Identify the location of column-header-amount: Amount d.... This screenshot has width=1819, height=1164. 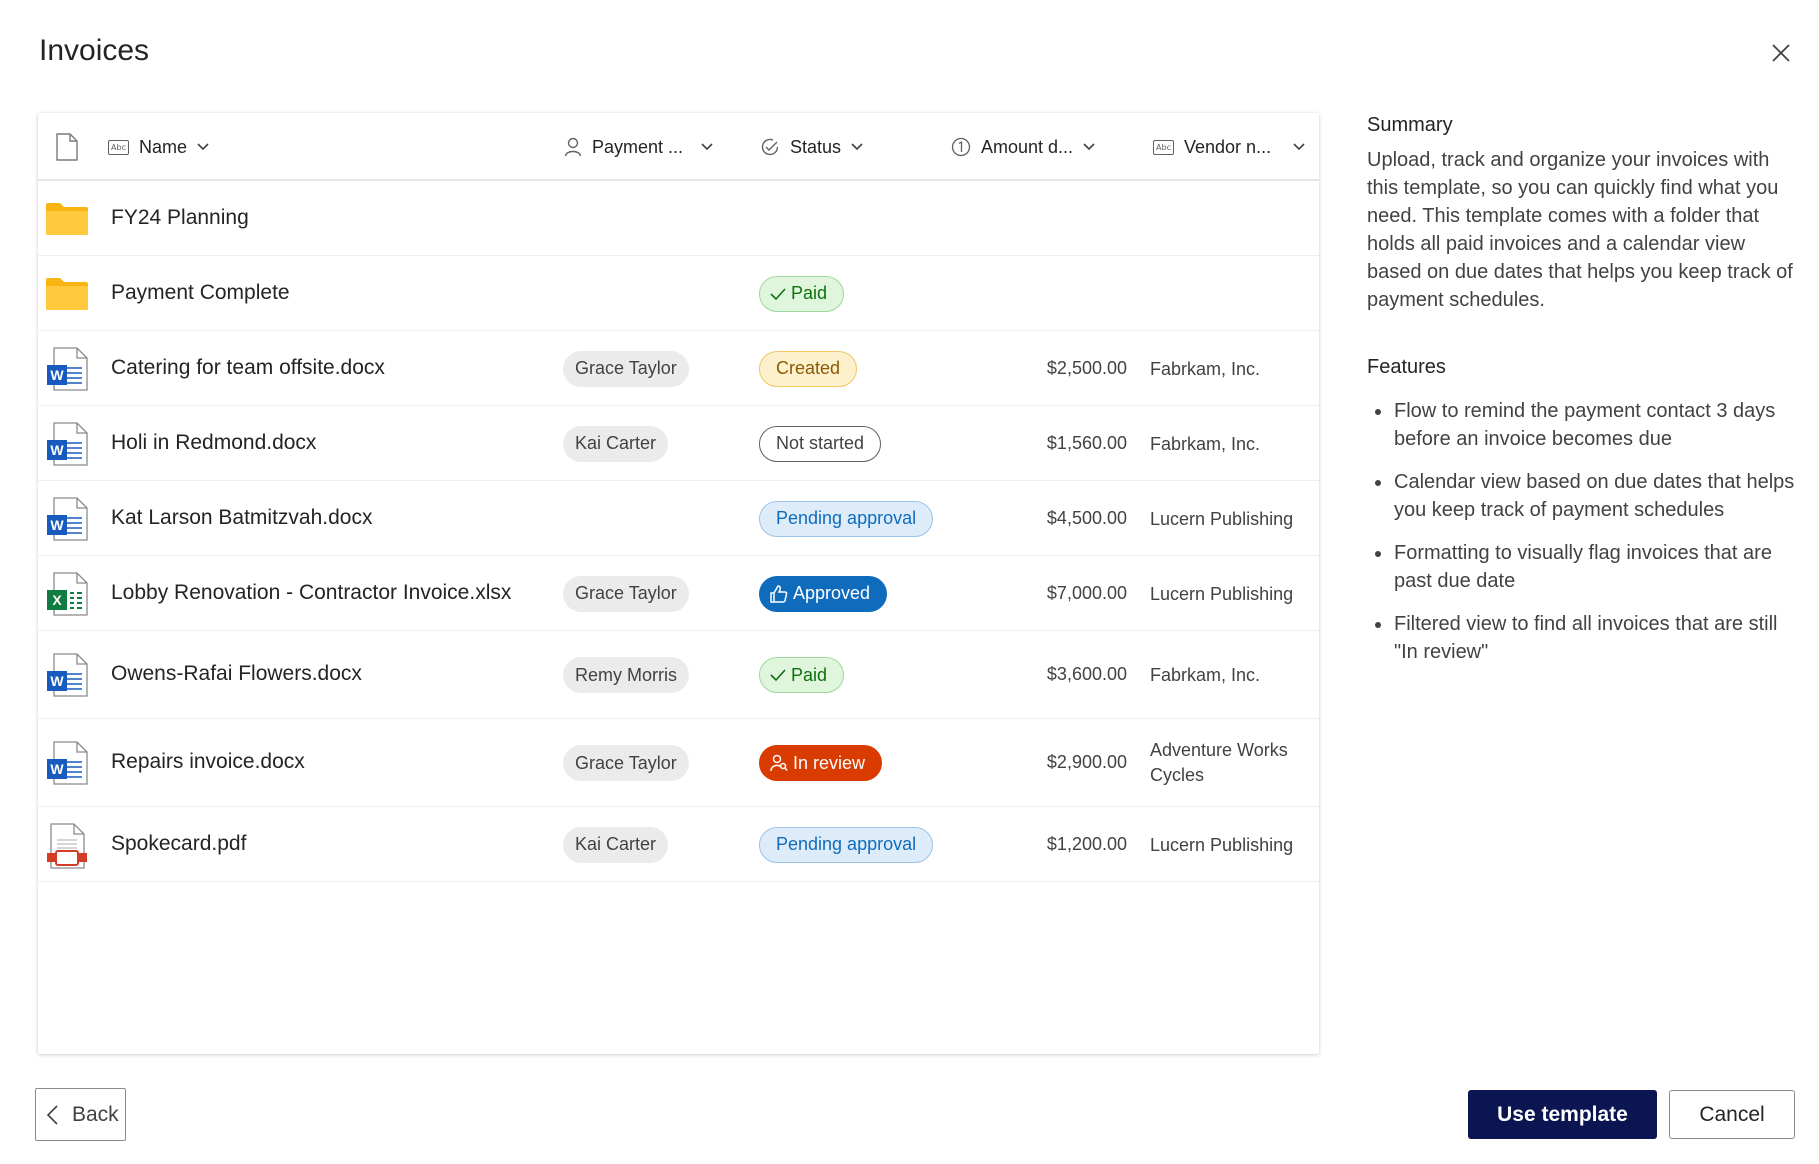
(1023, 147).